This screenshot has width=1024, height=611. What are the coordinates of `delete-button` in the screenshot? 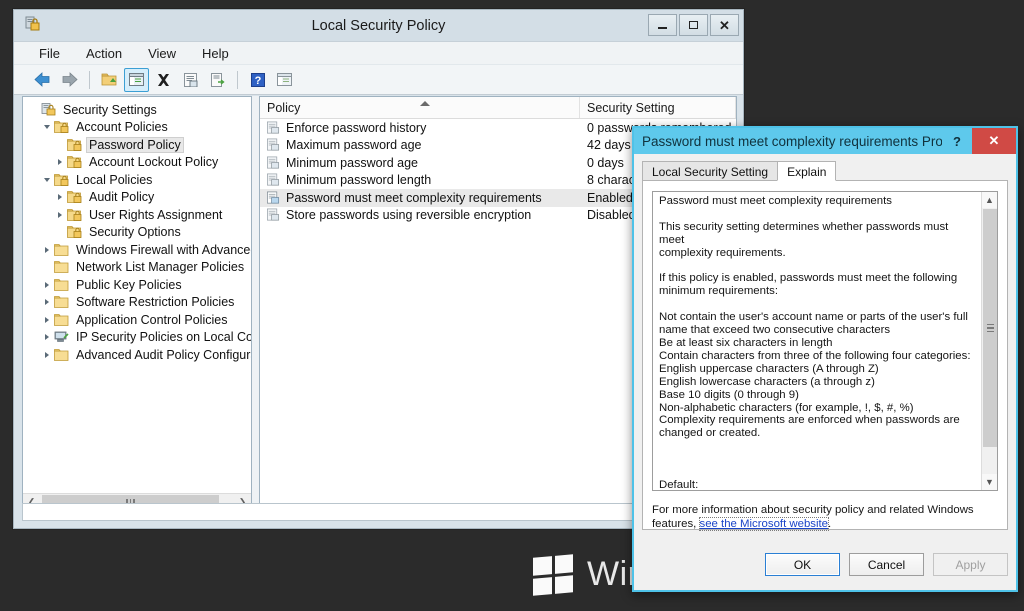 It's located at (163, 80).